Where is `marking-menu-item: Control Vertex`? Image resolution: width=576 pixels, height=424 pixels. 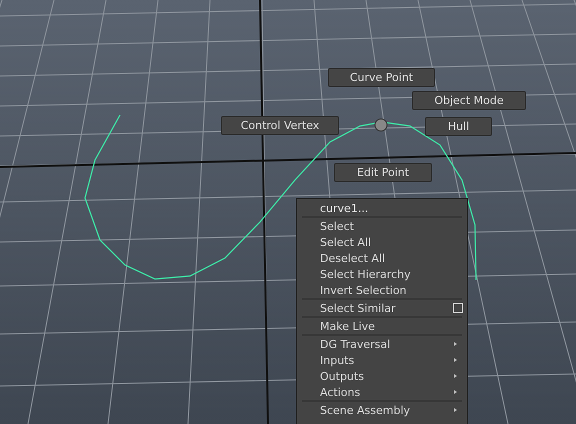
marking-menu-item: Control Vertex is located at coordinates (280, 125).